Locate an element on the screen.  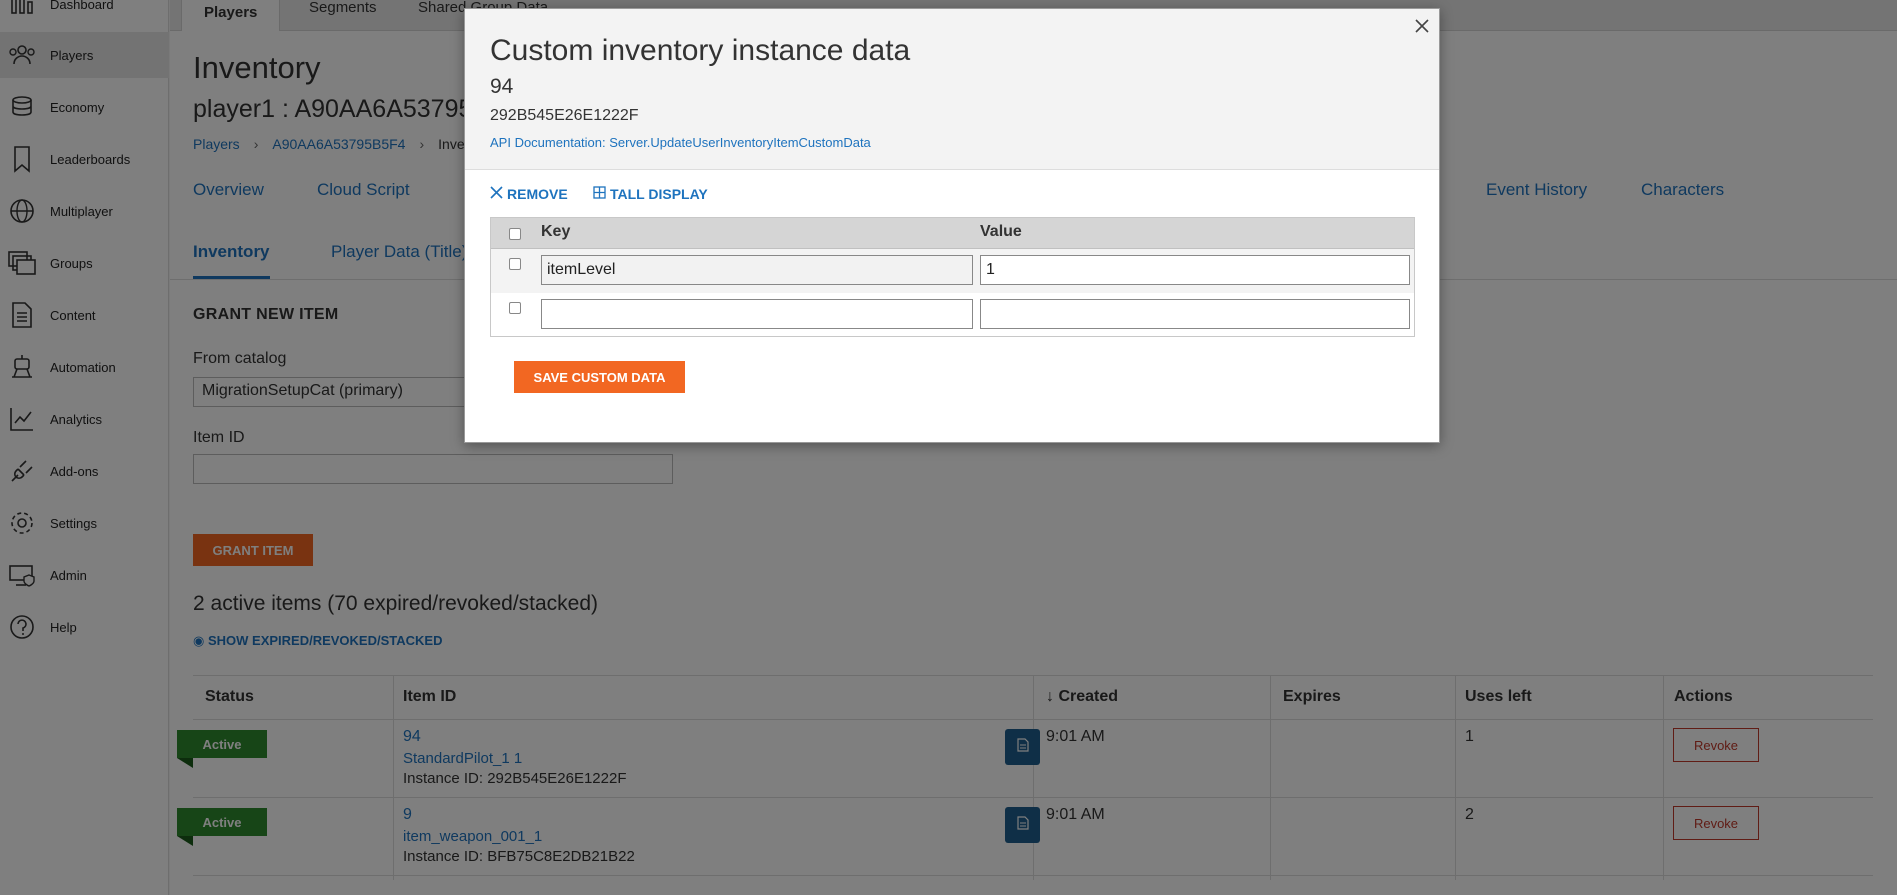
select-all-checkbox is located at coordinates (515, 234).